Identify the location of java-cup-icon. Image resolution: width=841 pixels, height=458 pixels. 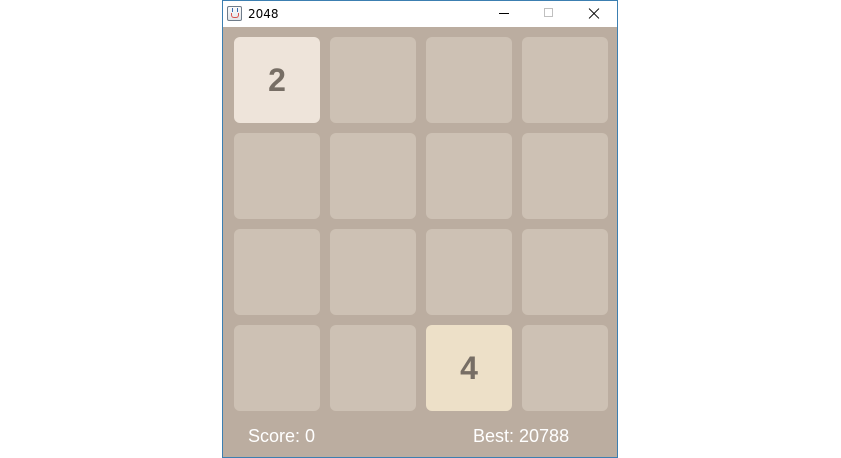
(234, 13).